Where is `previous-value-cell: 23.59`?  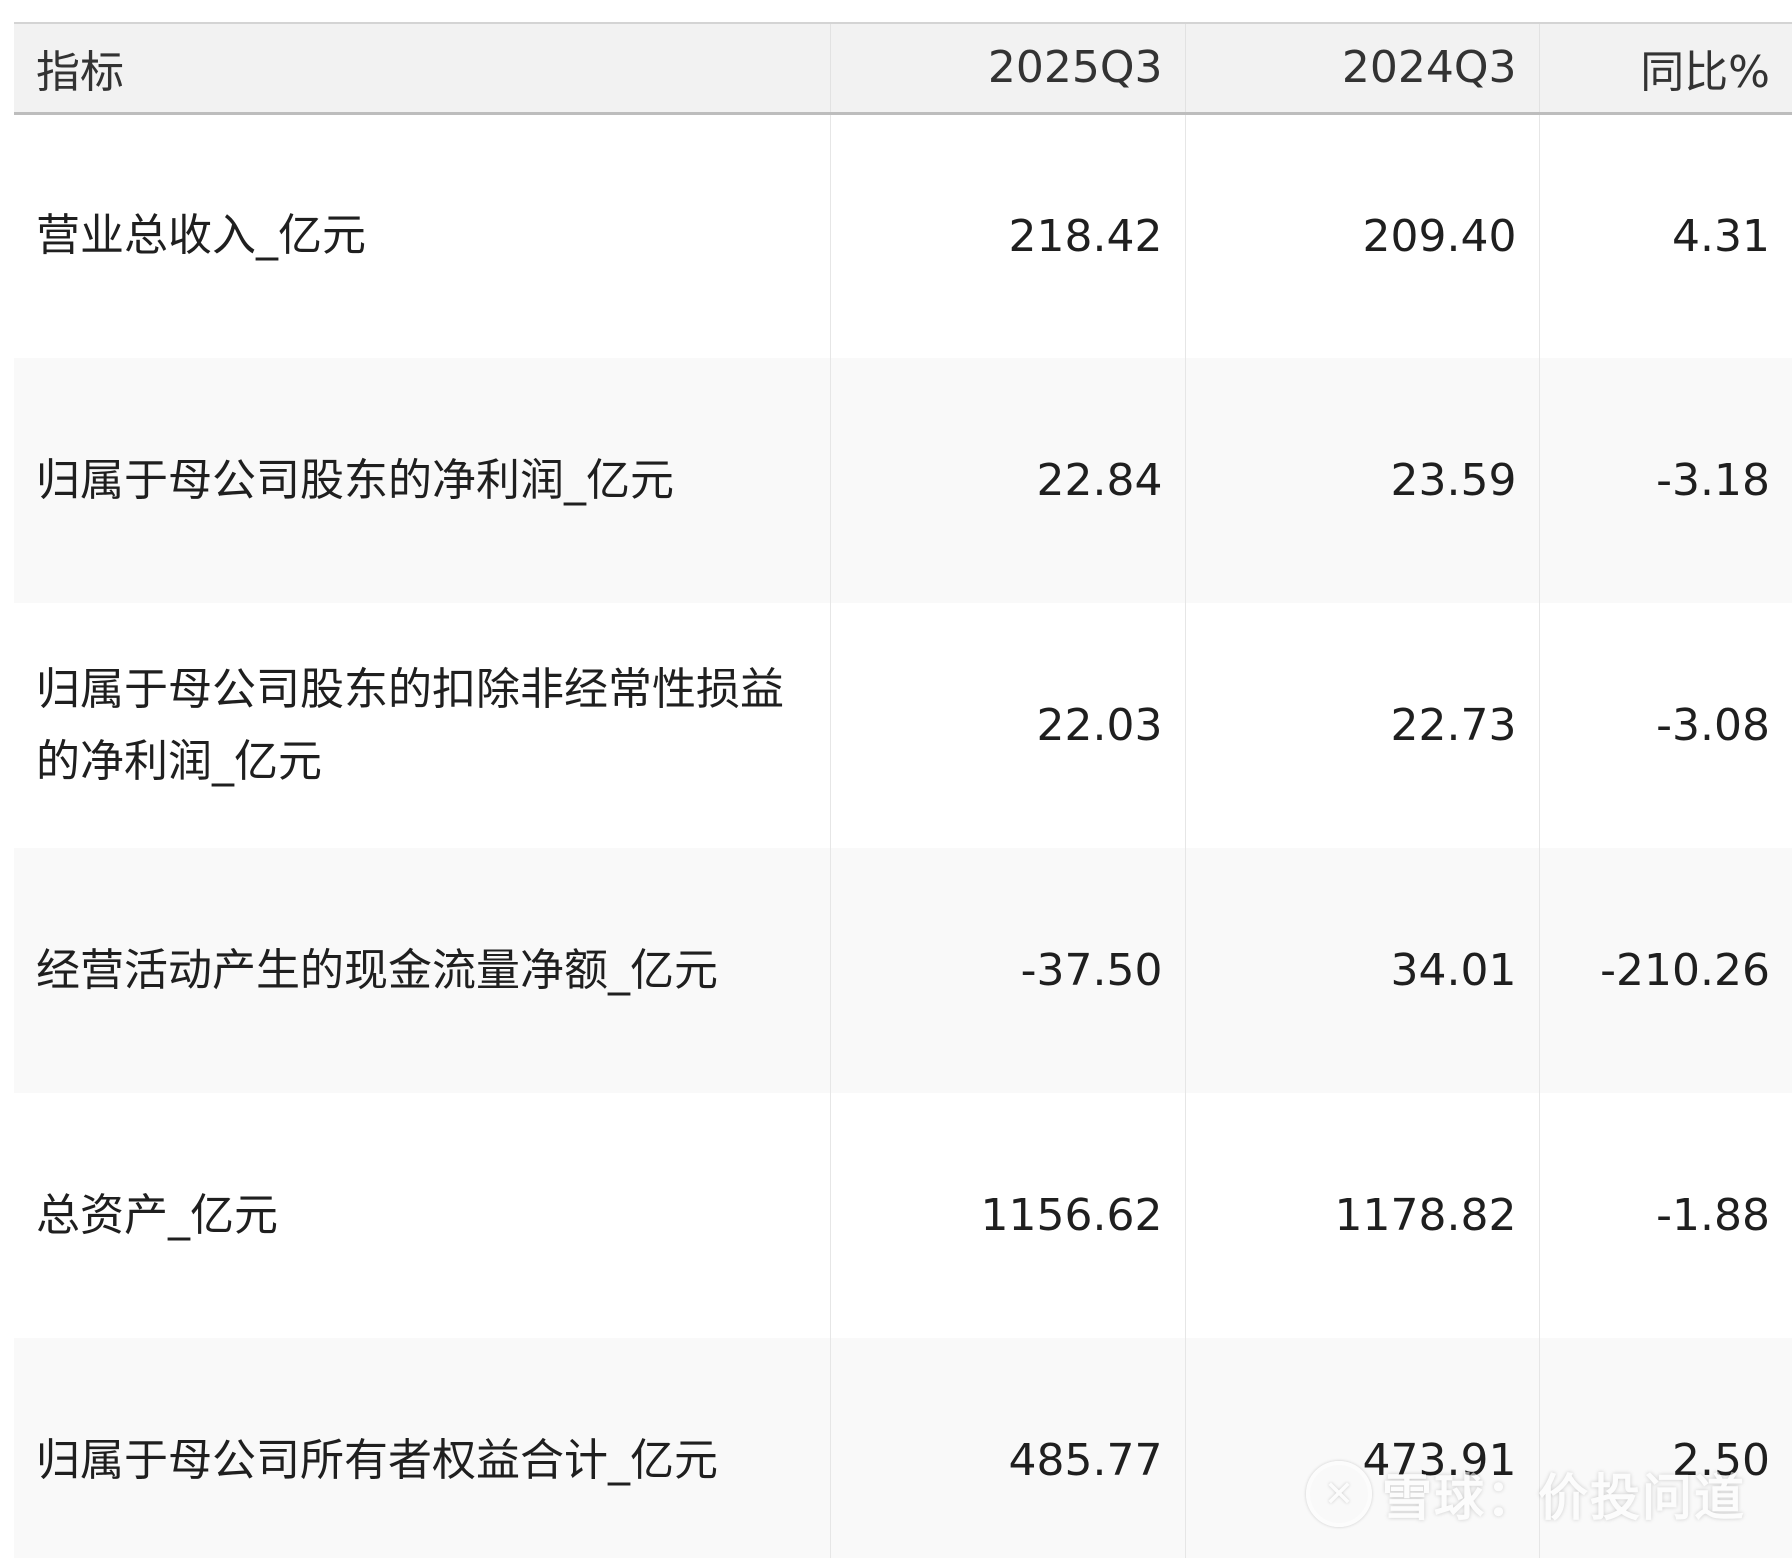 previous-value-cell: 23.59 is located at coordinates (1362, 480).